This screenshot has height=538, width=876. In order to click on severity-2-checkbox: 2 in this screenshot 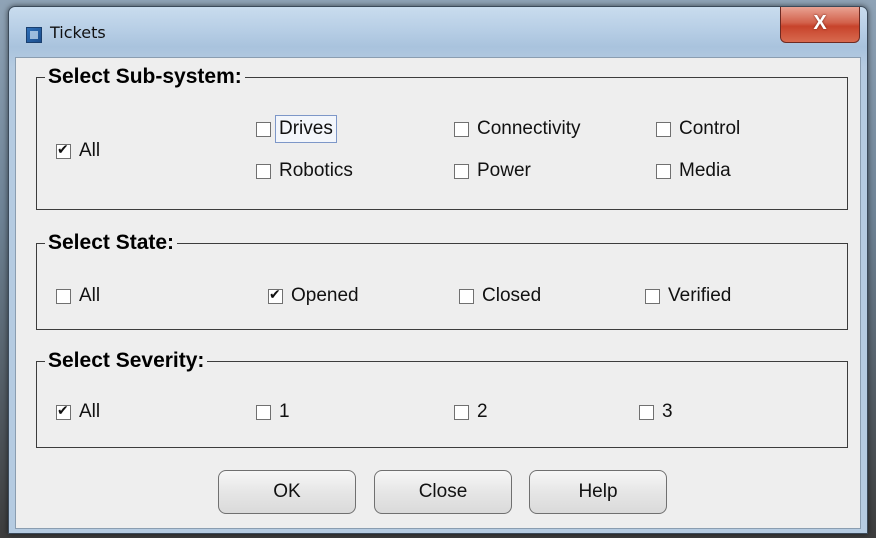, I will do `click(471, 412)`.